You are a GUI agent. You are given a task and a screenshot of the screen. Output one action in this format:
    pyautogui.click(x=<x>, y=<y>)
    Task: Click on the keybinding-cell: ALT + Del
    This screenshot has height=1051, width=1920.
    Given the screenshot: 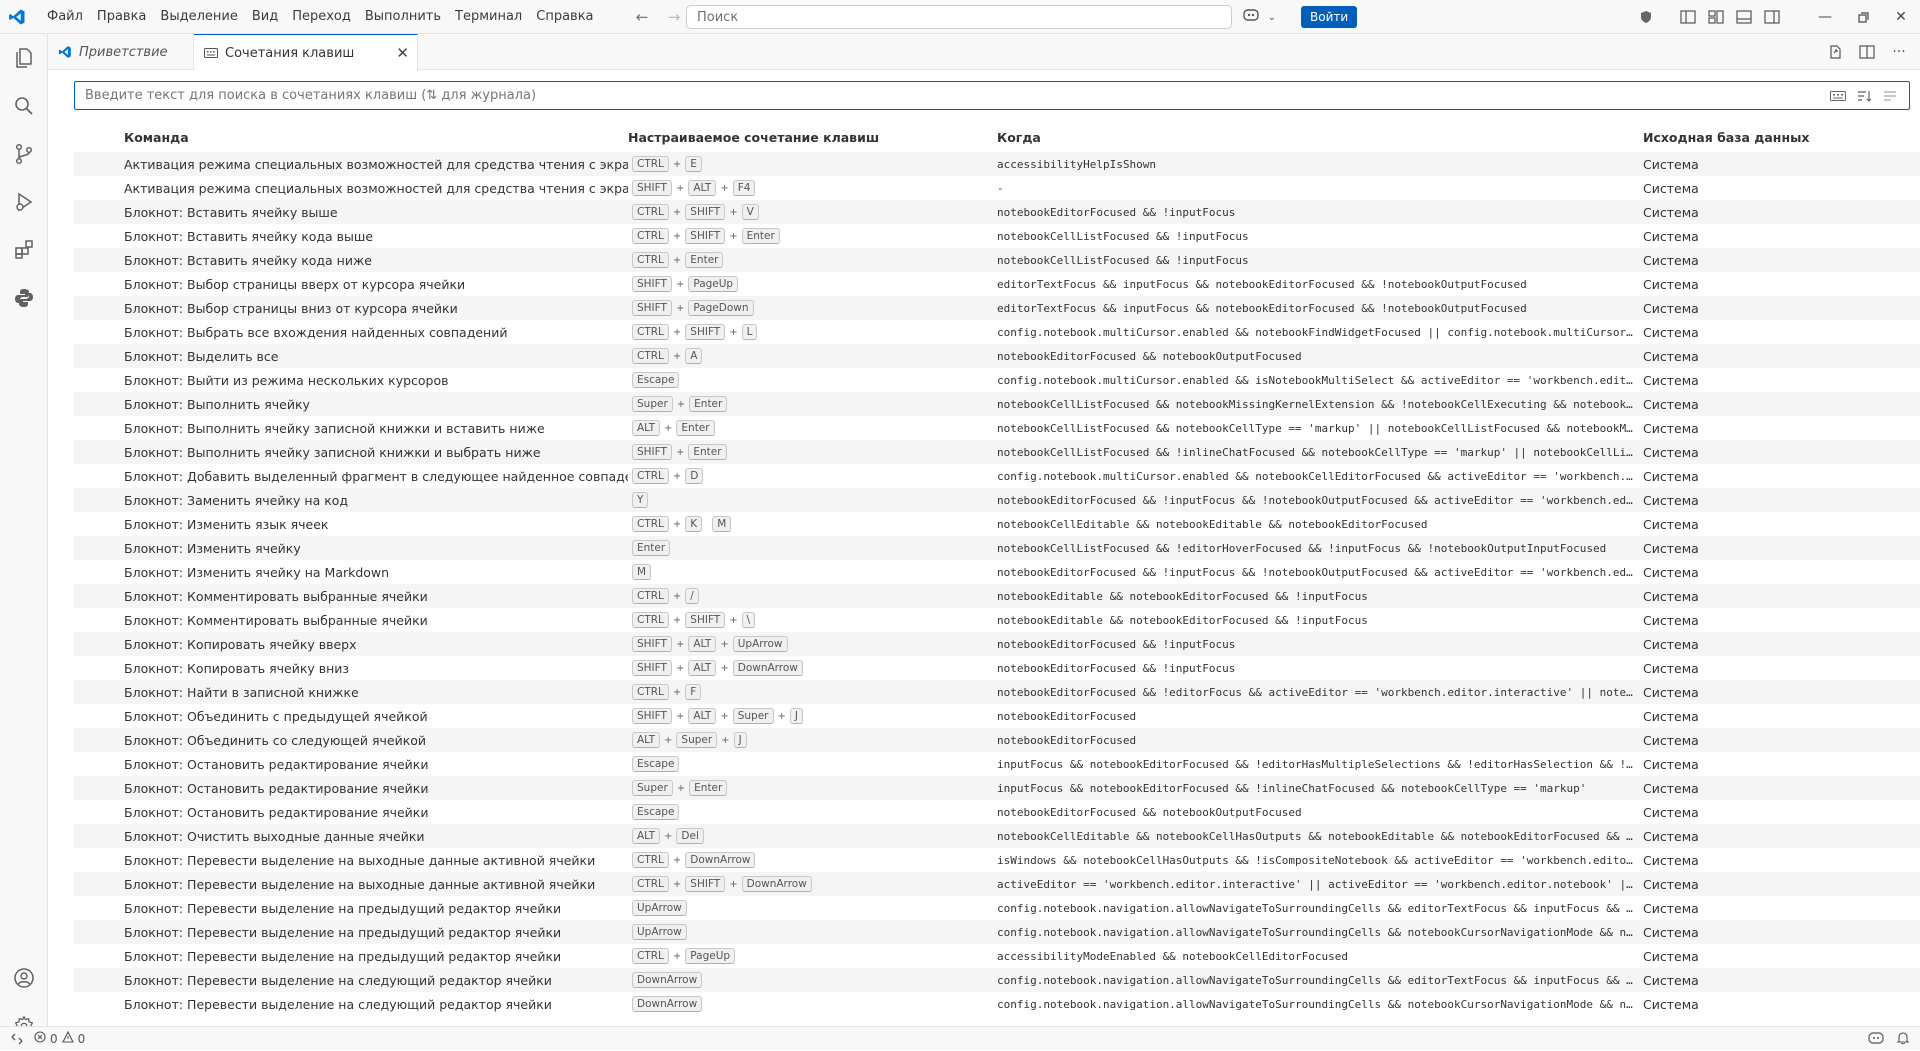 What is the action you would take?
    pyautogui.click(x=812, y=836)
    